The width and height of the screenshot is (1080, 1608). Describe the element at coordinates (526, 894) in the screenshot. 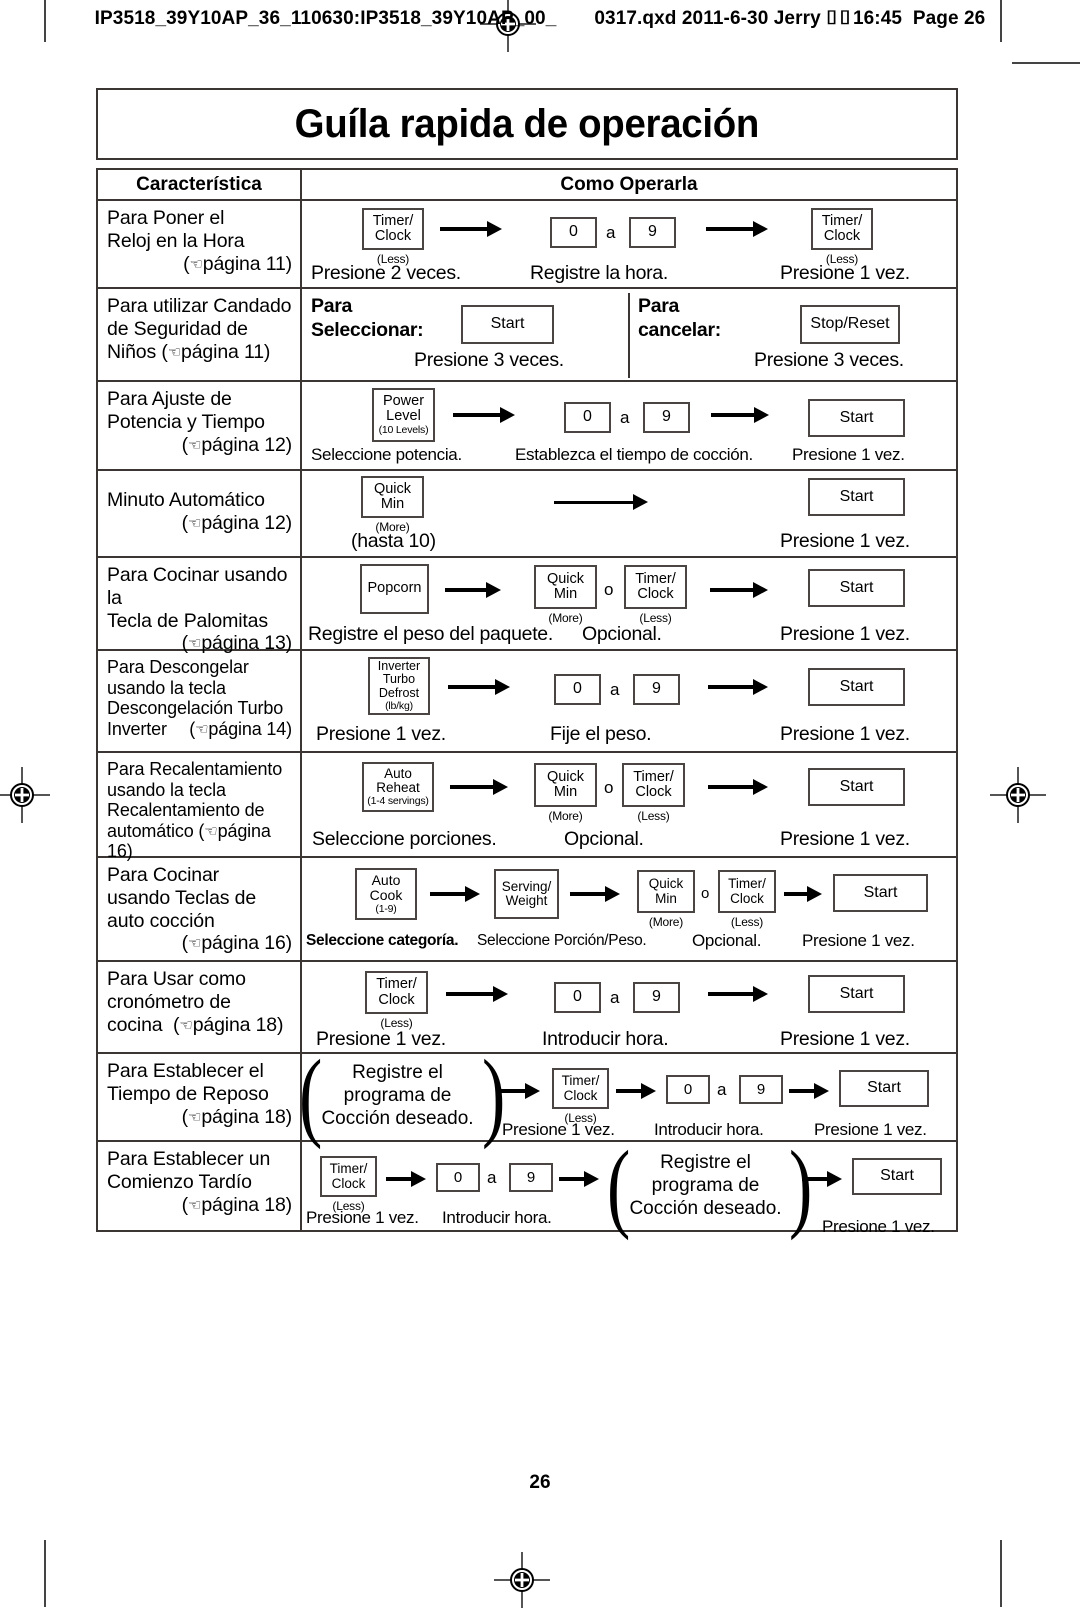

I see `key-serving-weight: Serving/ Weight` at that location.